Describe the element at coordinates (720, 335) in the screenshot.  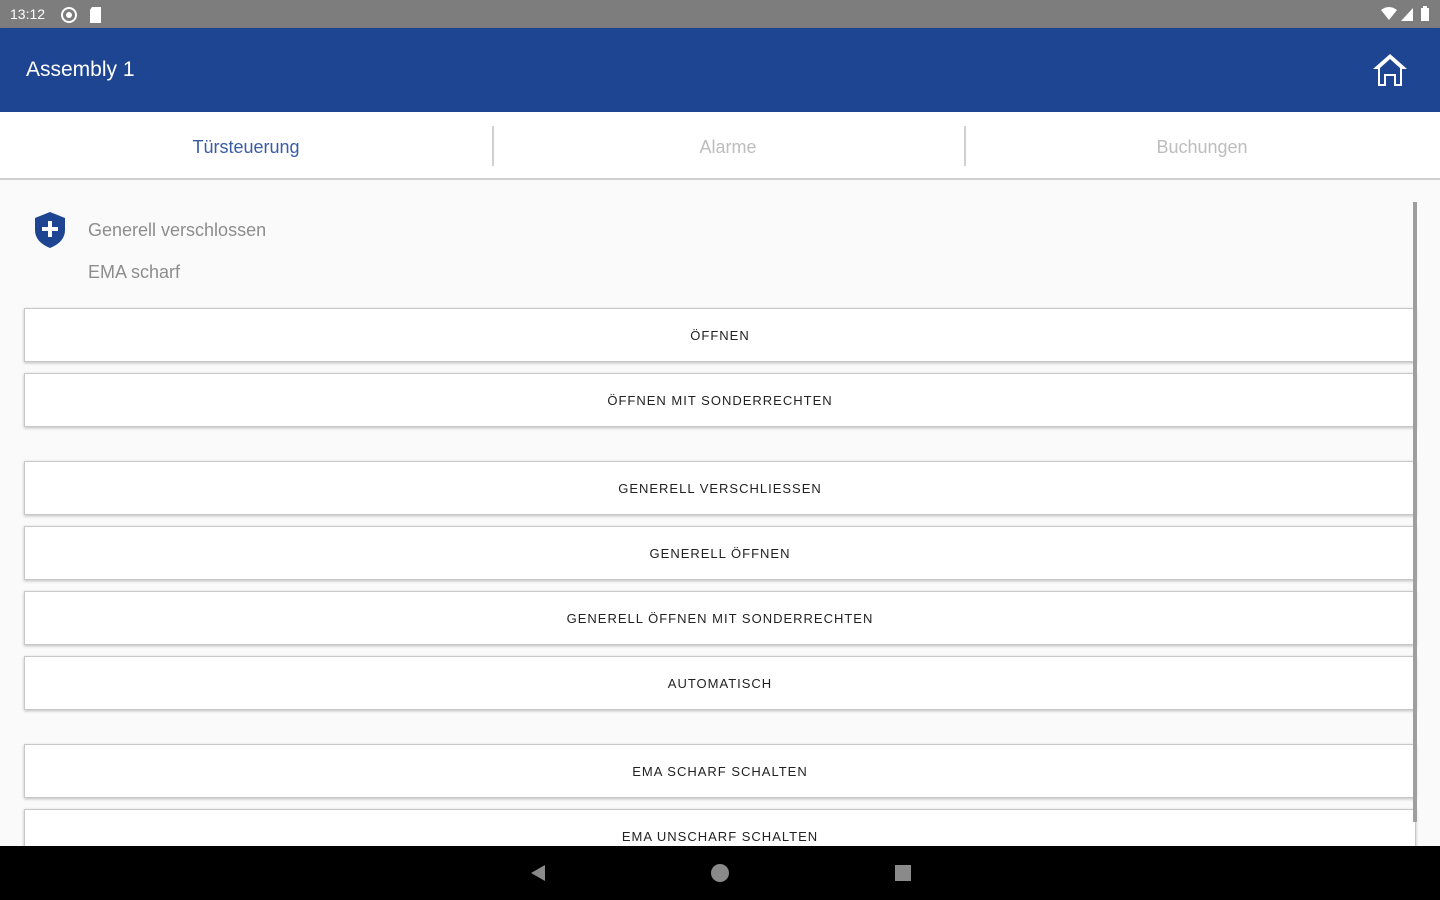
I see `open-button: ÖFFNEN` at that location.